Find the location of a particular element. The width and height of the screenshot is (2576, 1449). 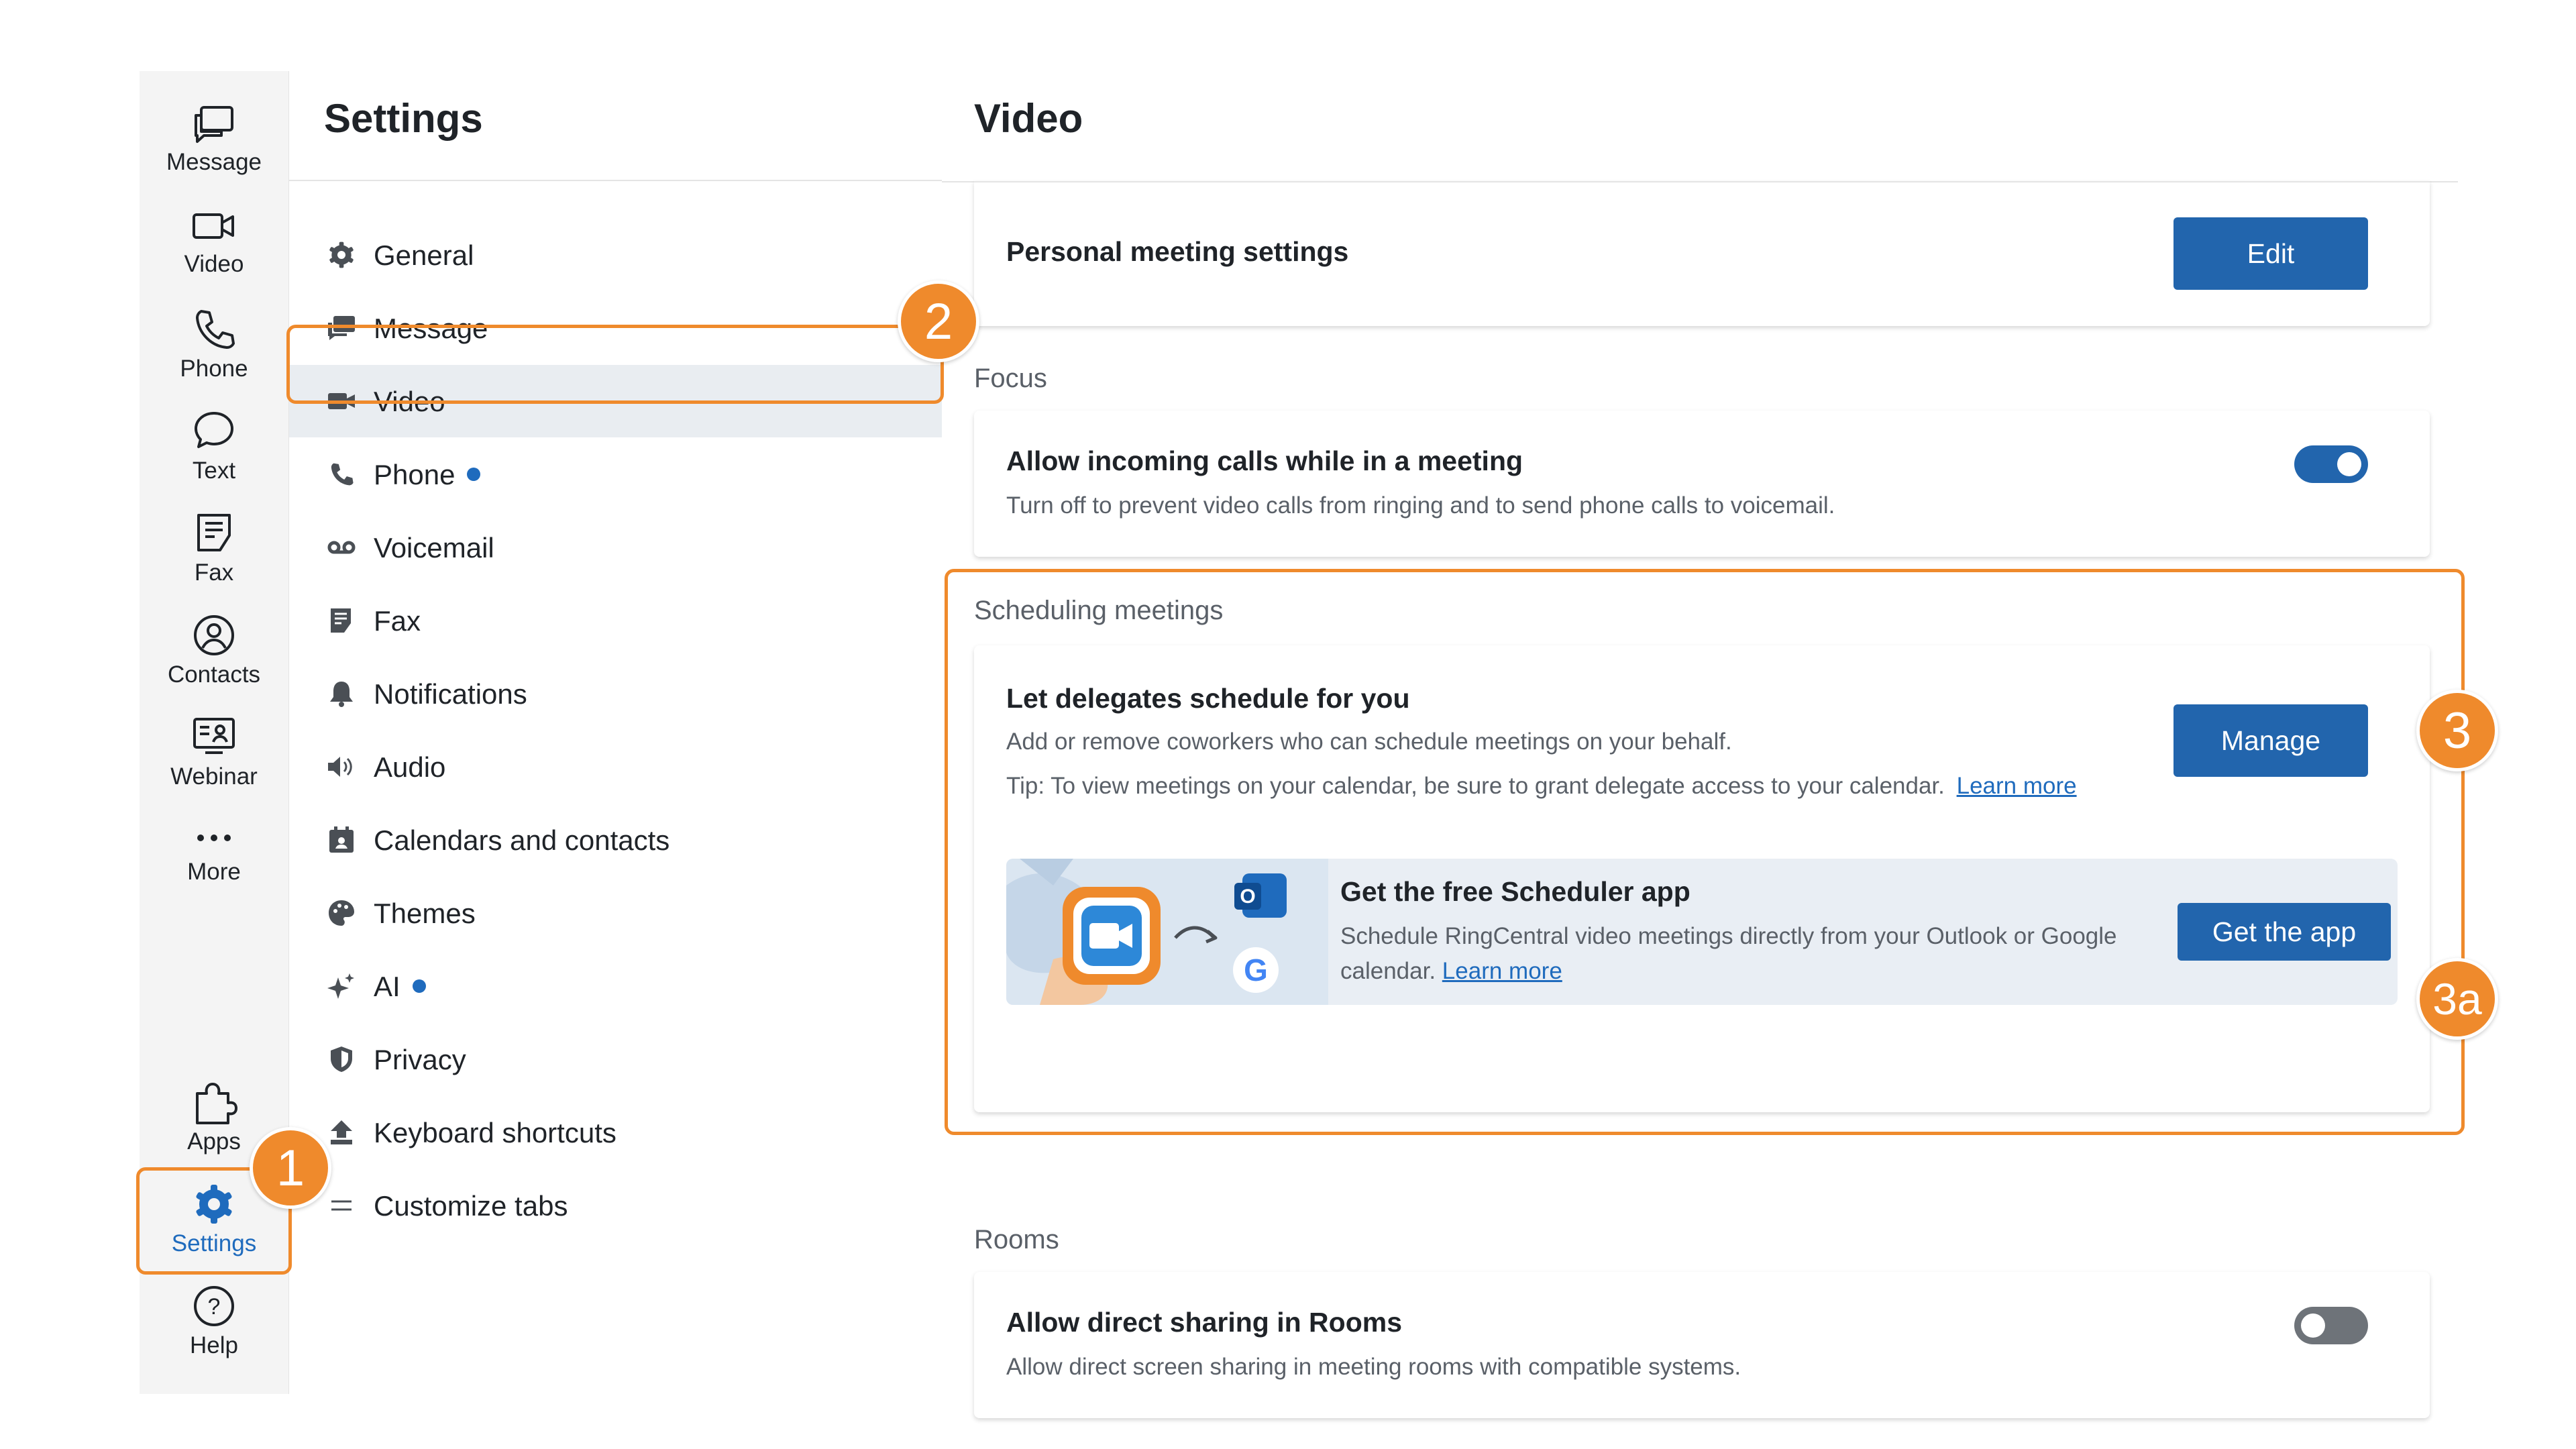

nav-label-themes: Themes is located at coordinates (425, 913).